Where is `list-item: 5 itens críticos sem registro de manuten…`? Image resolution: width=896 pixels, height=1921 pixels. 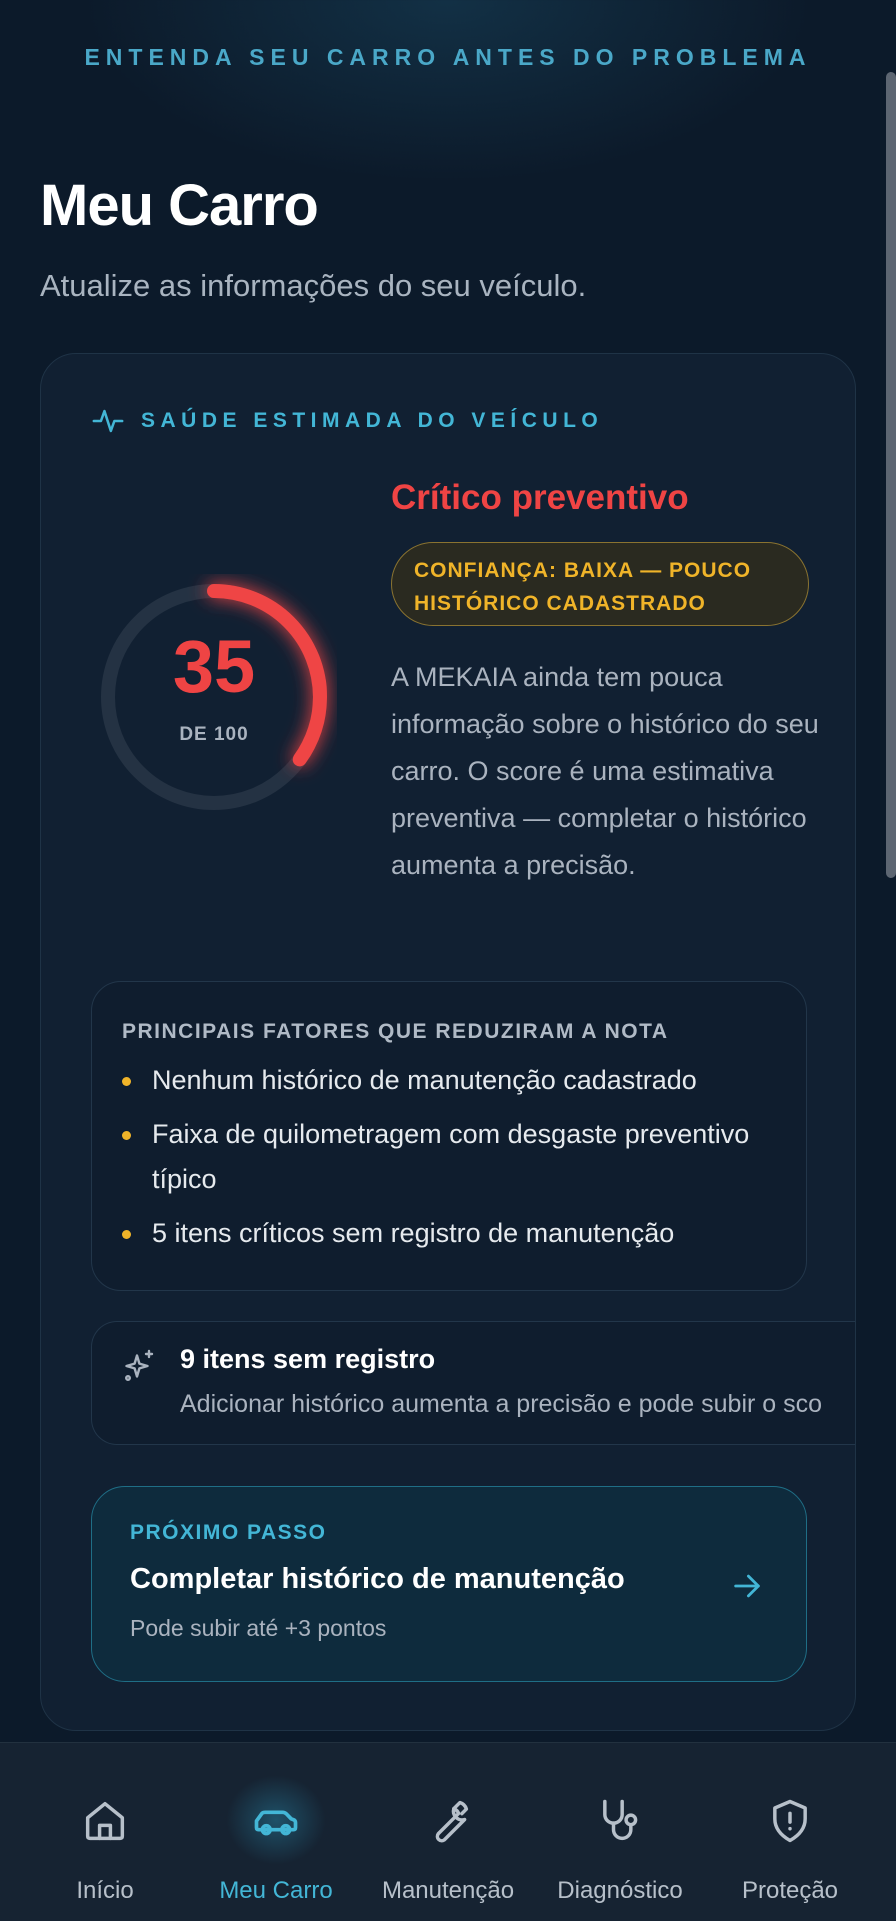 list-item: 5 itens críticos sem registro de manuten… is located at coordinates (452, 1233).